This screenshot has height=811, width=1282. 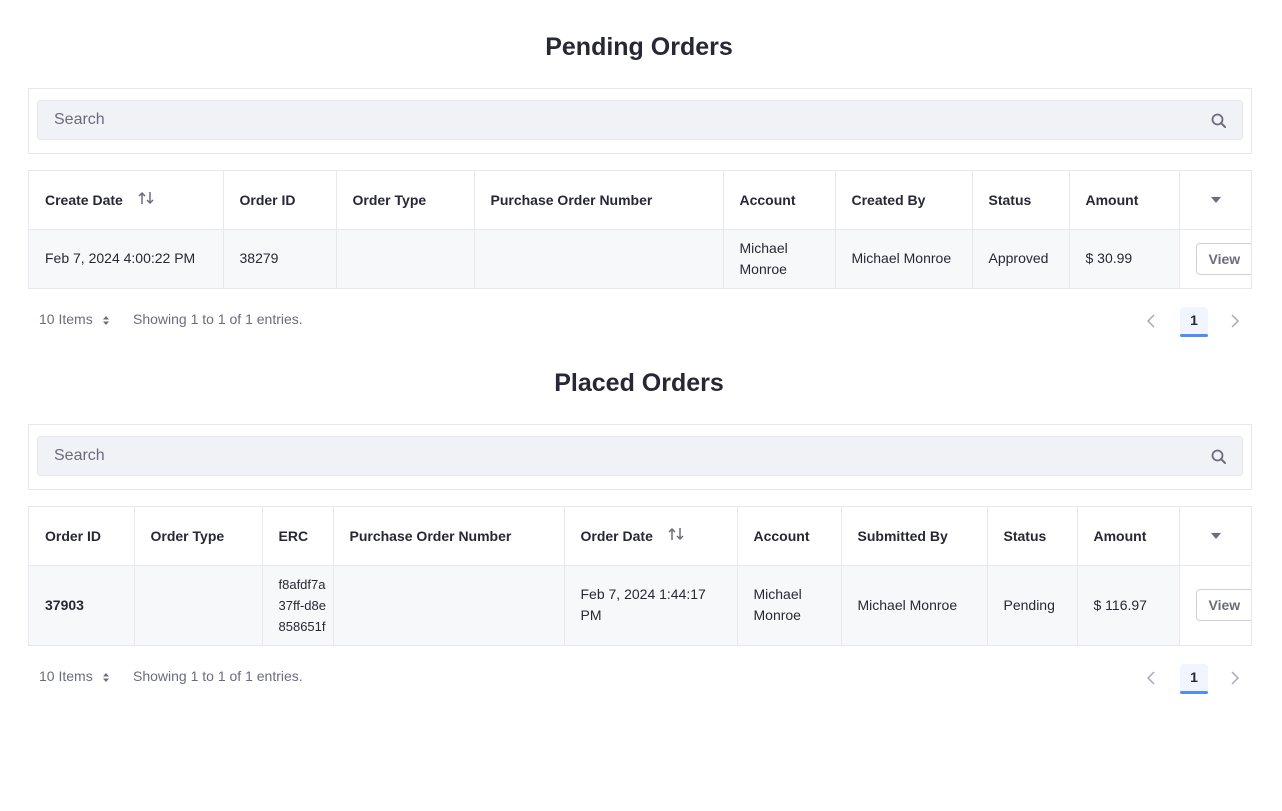 I want to click on pending-search-box, so click(x=640, y=120).